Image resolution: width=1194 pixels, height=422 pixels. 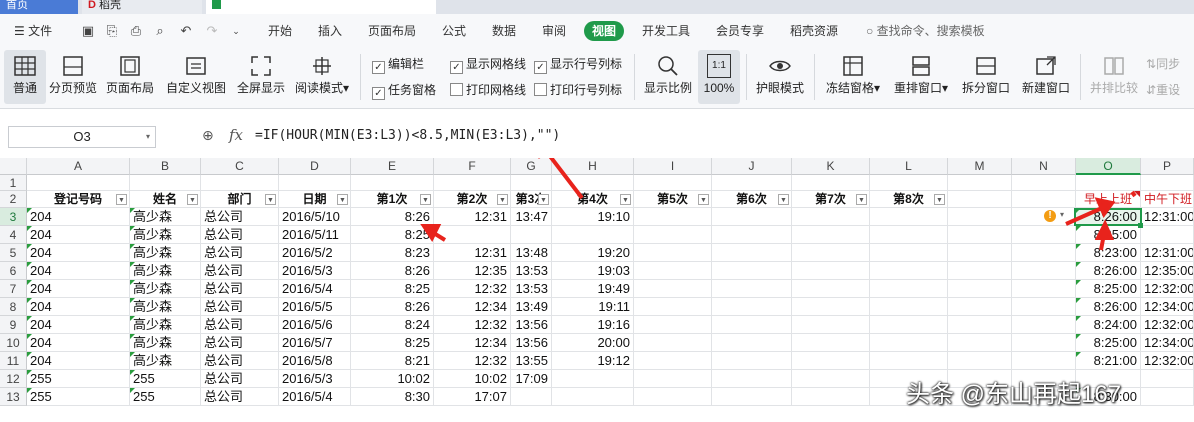 I want to click on reading-mode-dropdown-icon: ▾, so click(x=346, y=88).